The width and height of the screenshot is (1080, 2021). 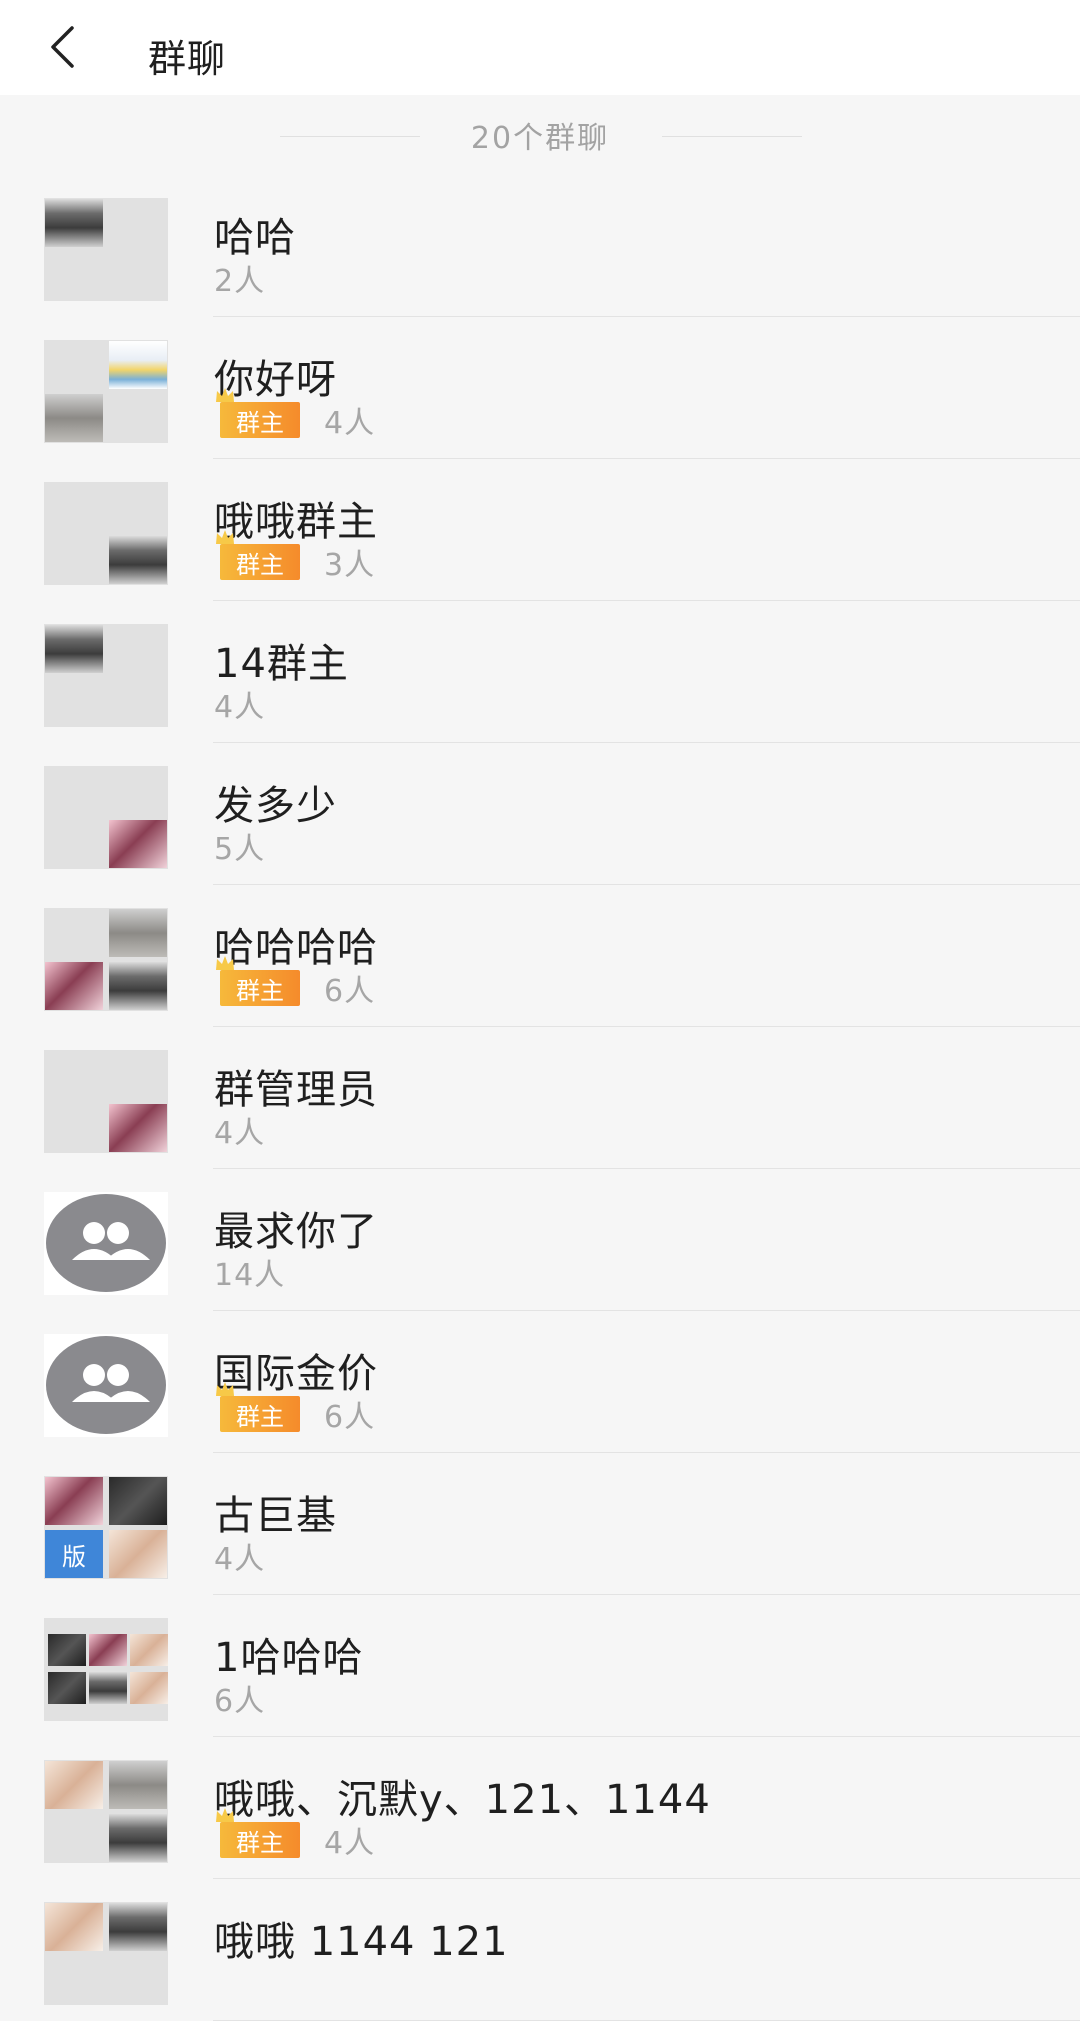 What do you see at coordinates (540, 1666) in the screenshot?
I see `group-row: 1哈哈哈 6人` at bounding box center [540, 1666].